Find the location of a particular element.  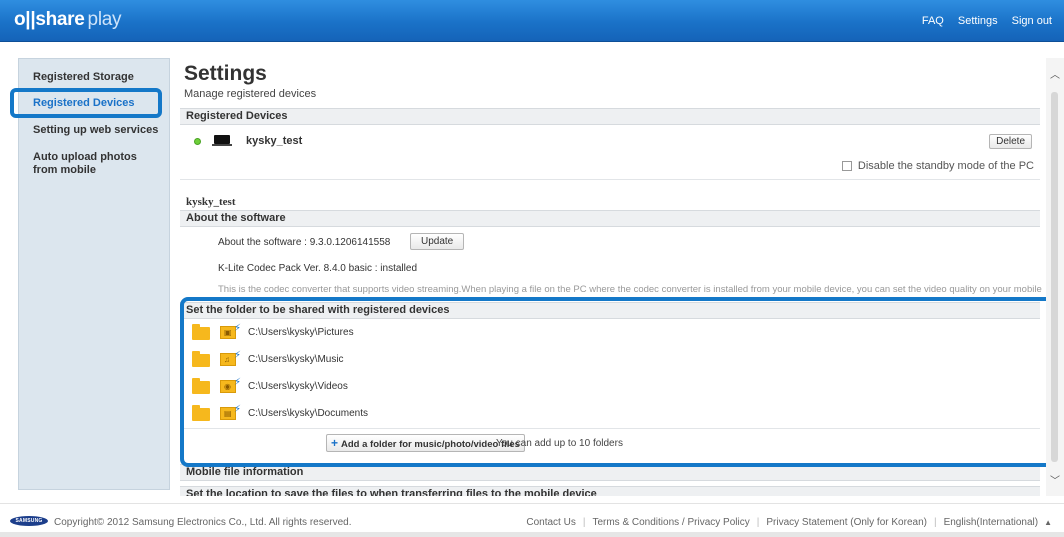

video-folder-icon: ◉ ⚡ is located at coordinates (230, 385).